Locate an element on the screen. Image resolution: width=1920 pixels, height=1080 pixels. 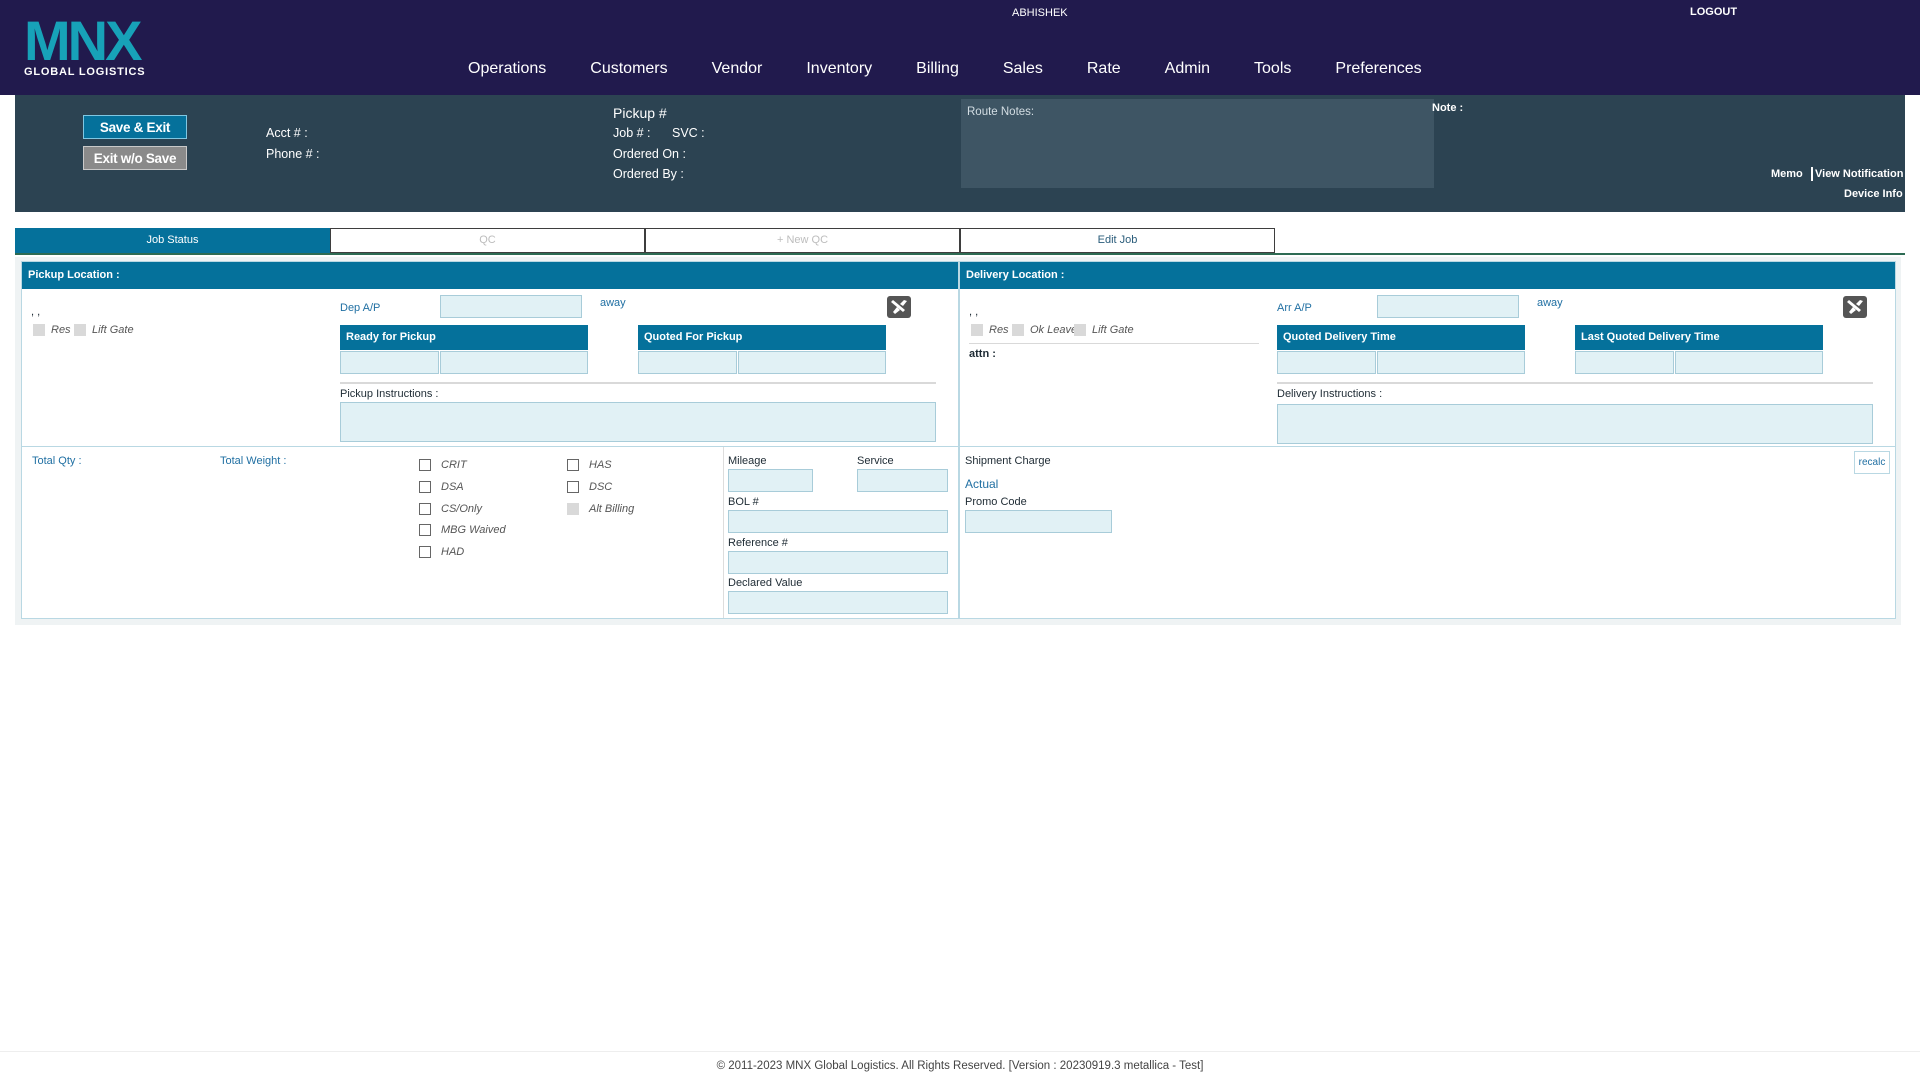
delivery-res-checkbox is located at coordinates (977, 330).